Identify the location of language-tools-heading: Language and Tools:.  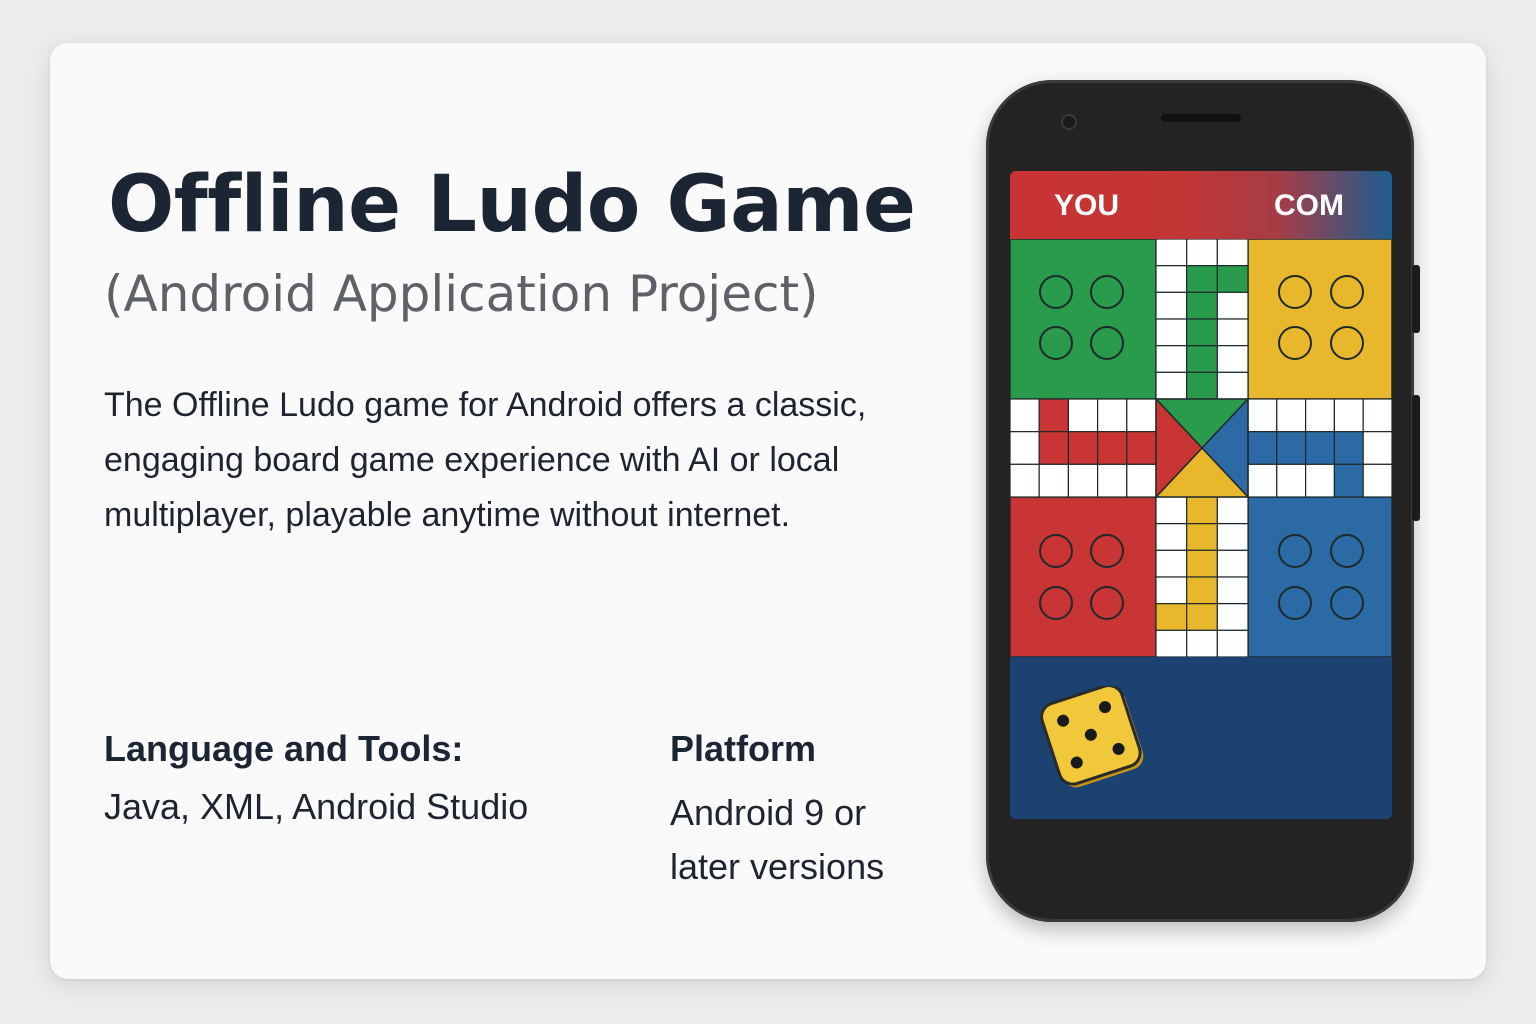
(284, 748).